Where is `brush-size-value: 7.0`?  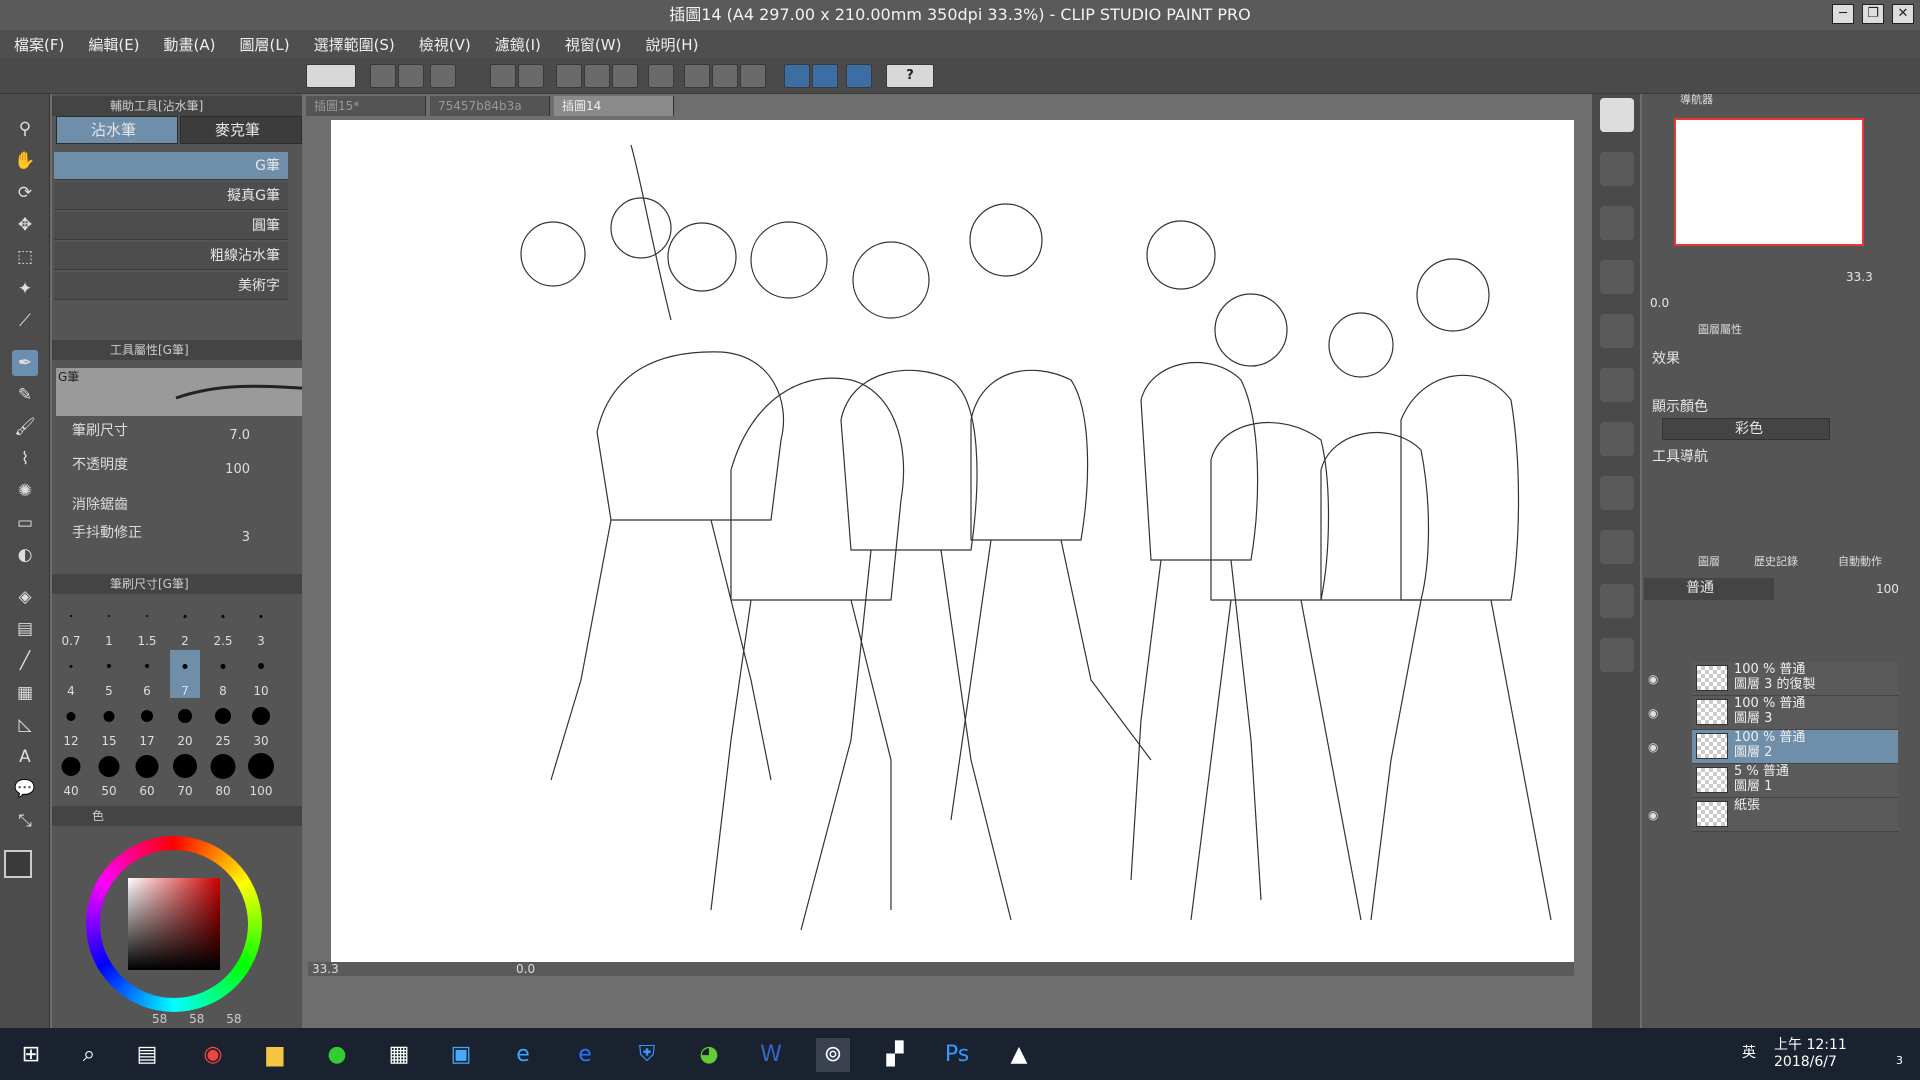 brush-size-value: 7.0 is located at coordinates (230, 435).